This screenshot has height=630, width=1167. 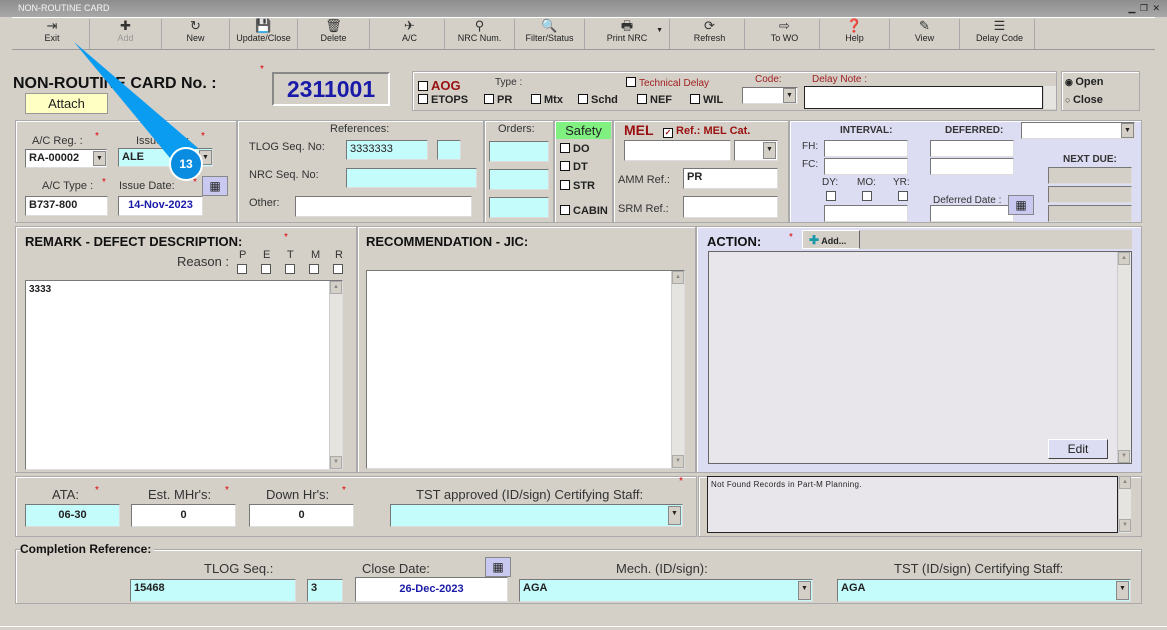 What do you see at coordinates (126, 34) in the screenshot?
I see `toolbar-add-button: ✚ Add` at bounding box center [126, 34].